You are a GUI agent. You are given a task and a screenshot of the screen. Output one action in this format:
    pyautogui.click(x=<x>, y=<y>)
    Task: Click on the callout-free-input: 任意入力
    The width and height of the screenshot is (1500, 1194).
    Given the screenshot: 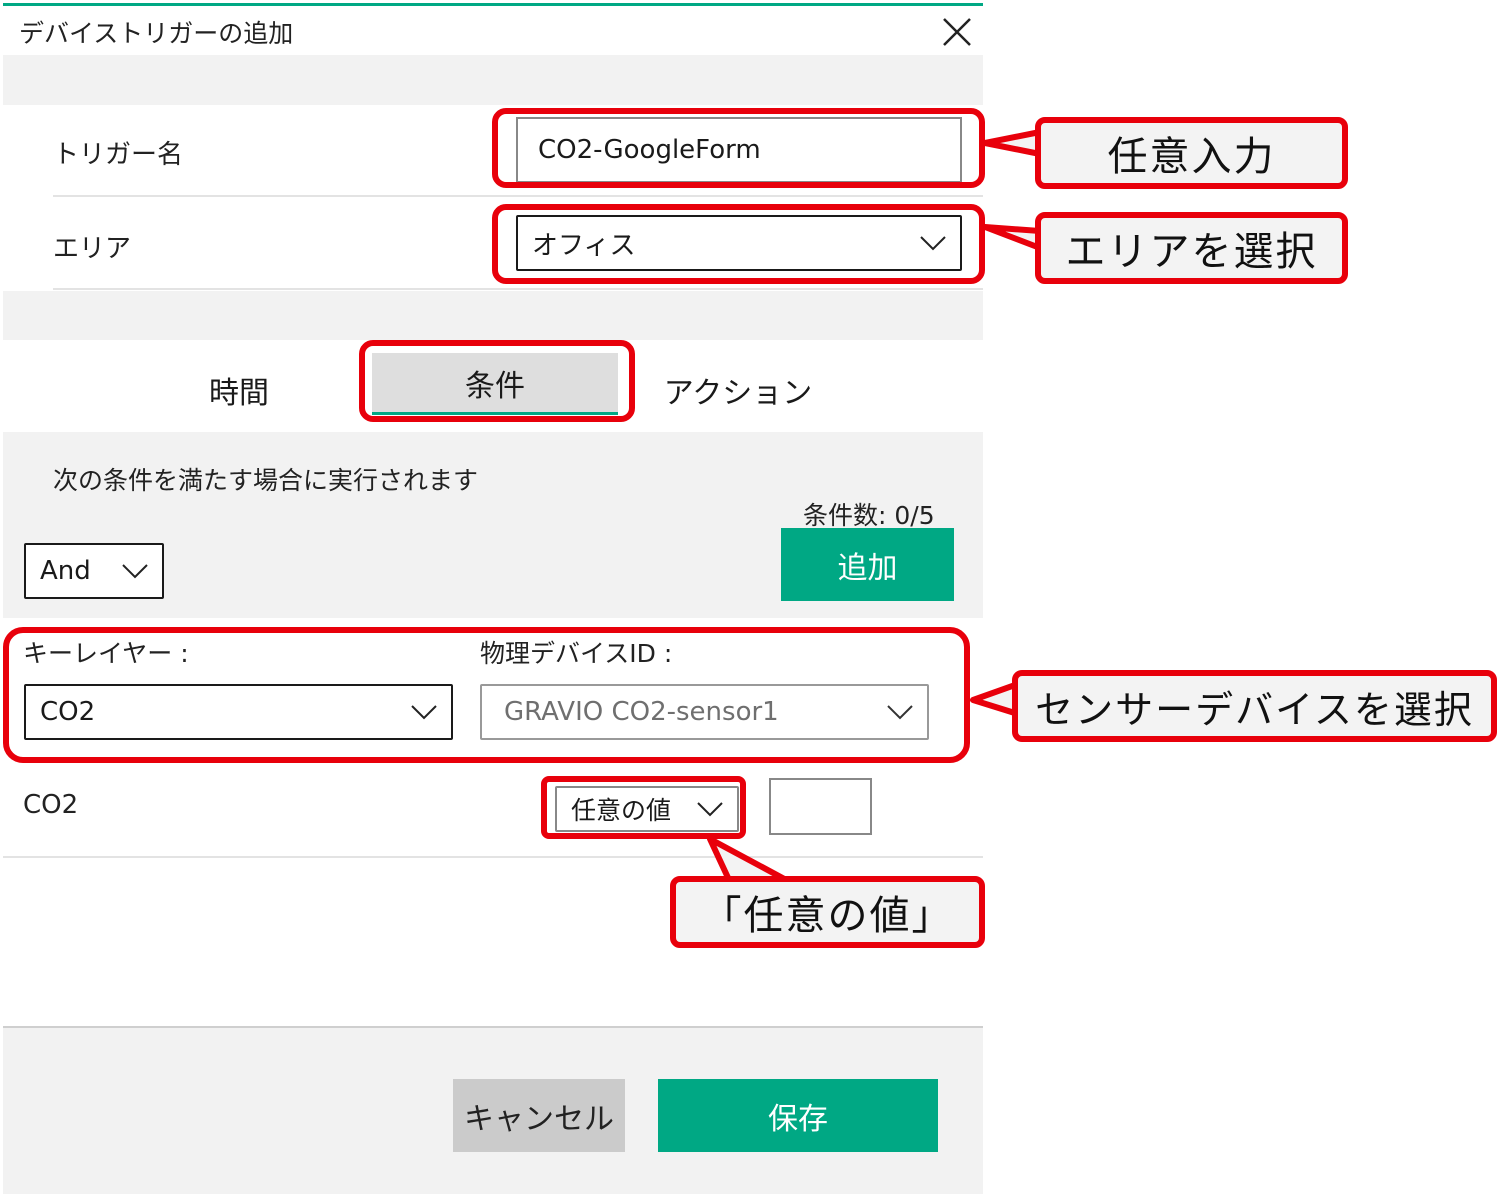 What is the action you would take?
    pyautogui.click(x=1191, y=153)
    